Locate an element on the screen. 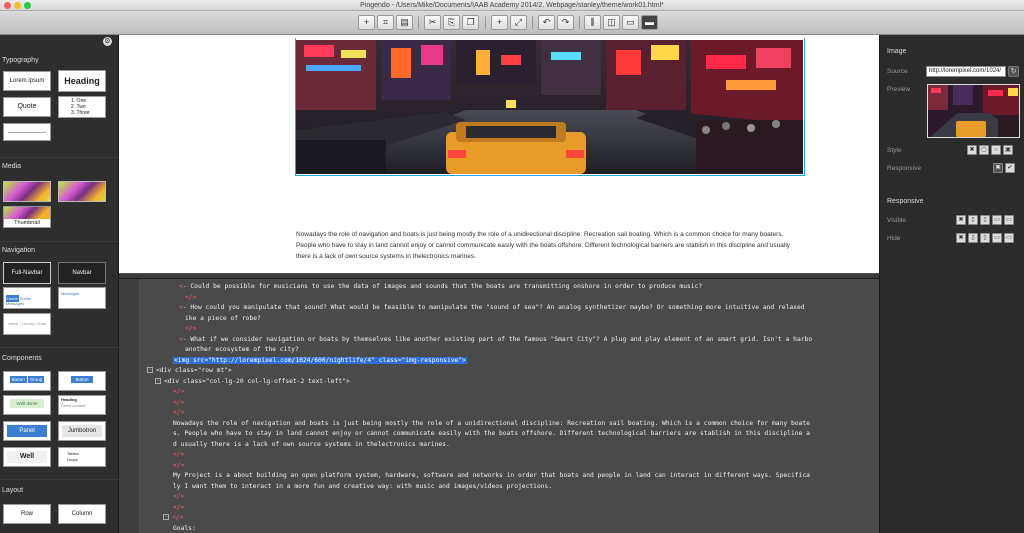  nightlife-photo is located at coordinates (549, 107).